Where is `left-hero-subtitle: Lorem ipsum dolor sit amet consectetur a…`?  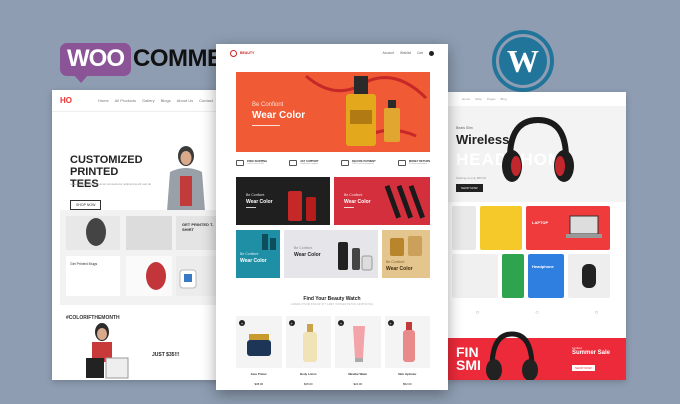
left-hero-subtitle: Lorem ipsum dolor sit amet consectetur a… is located at coordinates (111, 184).